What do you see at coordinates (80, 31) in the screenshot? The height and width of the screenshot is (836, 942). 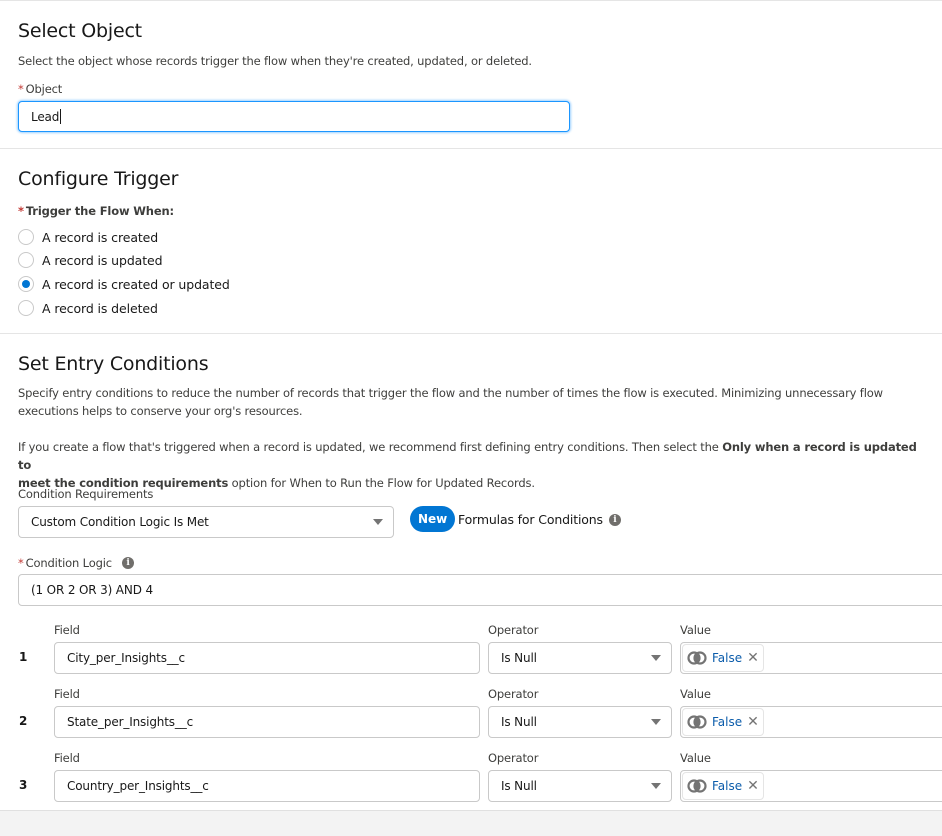 I see `select-object-title: Select Object` at bounding box center [80, 31].